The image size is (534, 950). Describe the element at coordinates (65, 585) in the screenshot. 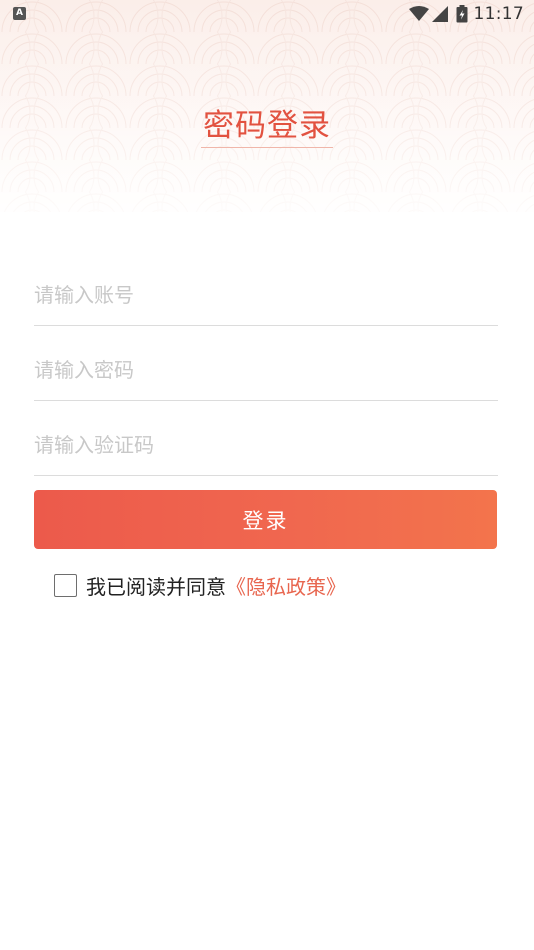

I see `agree-checkbox` at that location.